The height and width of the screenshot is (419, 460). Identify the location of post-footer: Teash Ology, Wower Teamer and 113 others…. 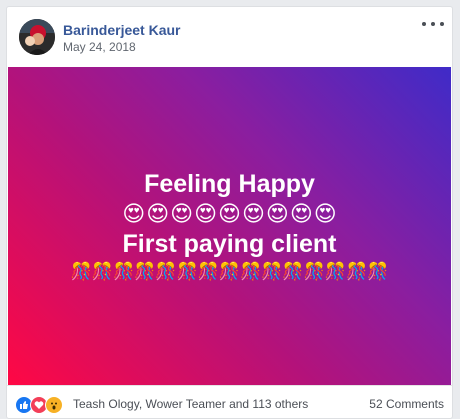
(229, 401).